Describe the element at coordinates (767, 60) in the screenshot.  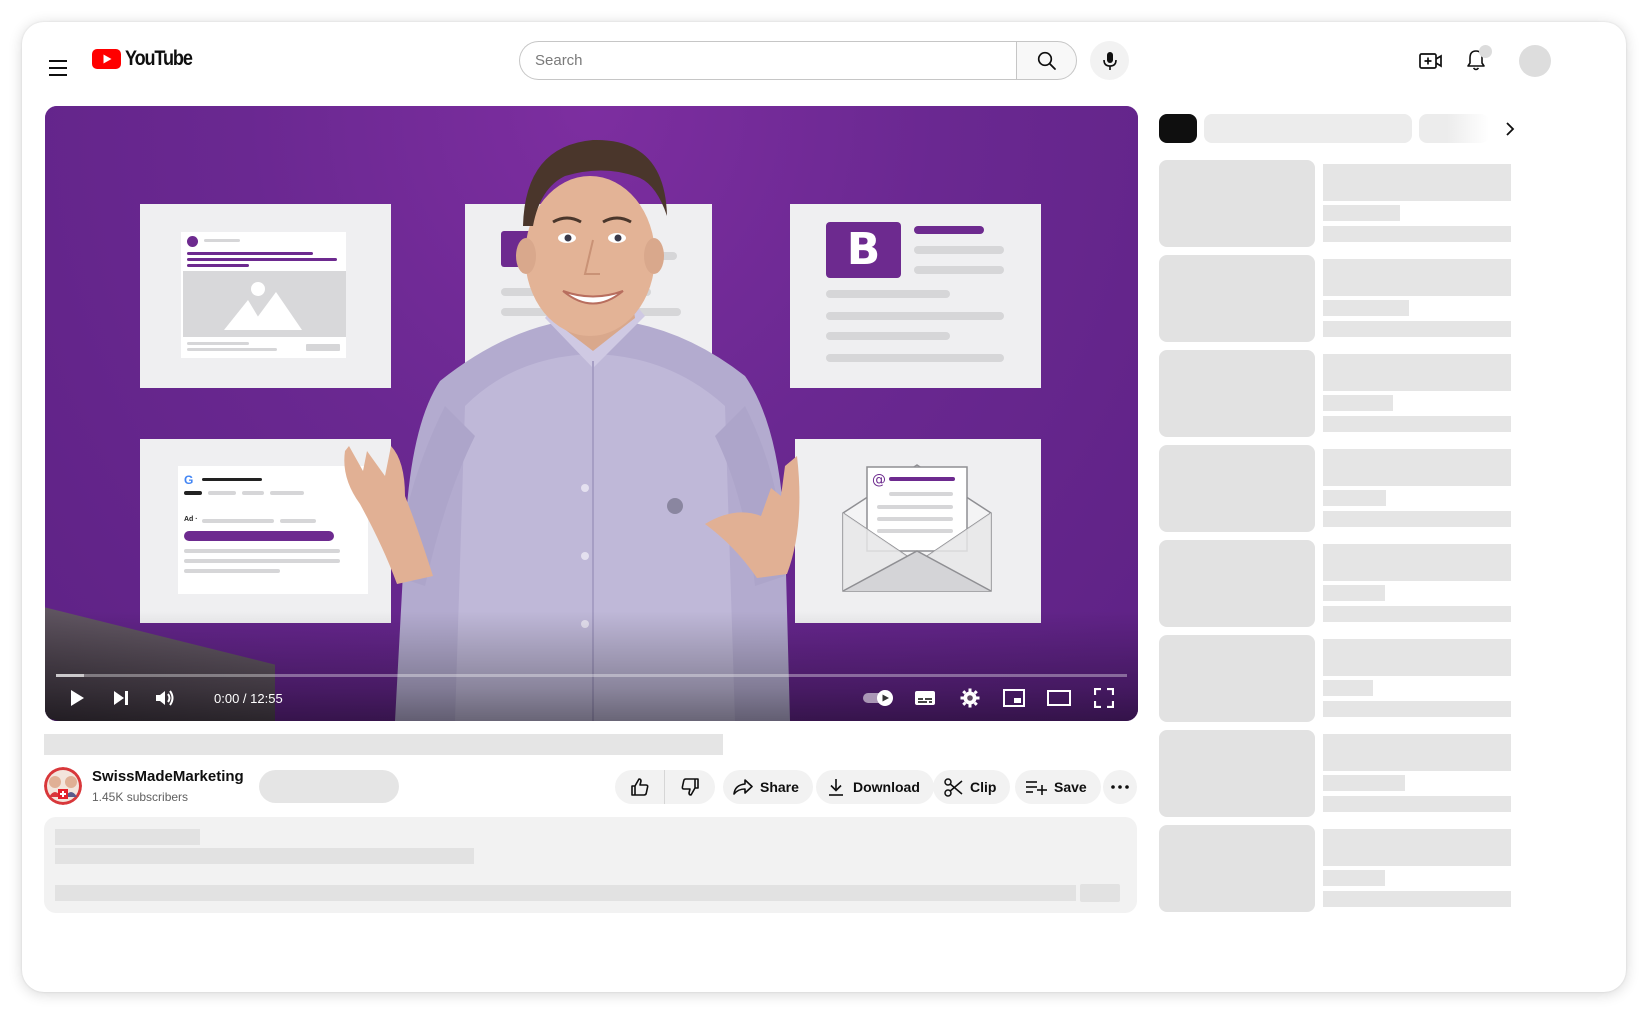
I see `search-input` at that location.